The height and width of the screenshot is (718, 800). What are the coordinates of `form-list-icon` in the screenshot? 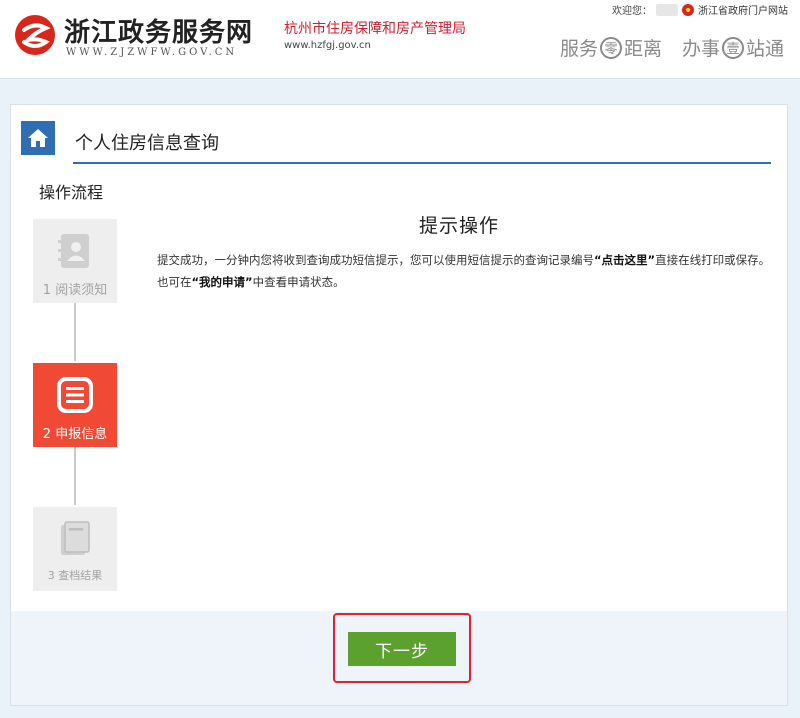 It's located at (75, 395).